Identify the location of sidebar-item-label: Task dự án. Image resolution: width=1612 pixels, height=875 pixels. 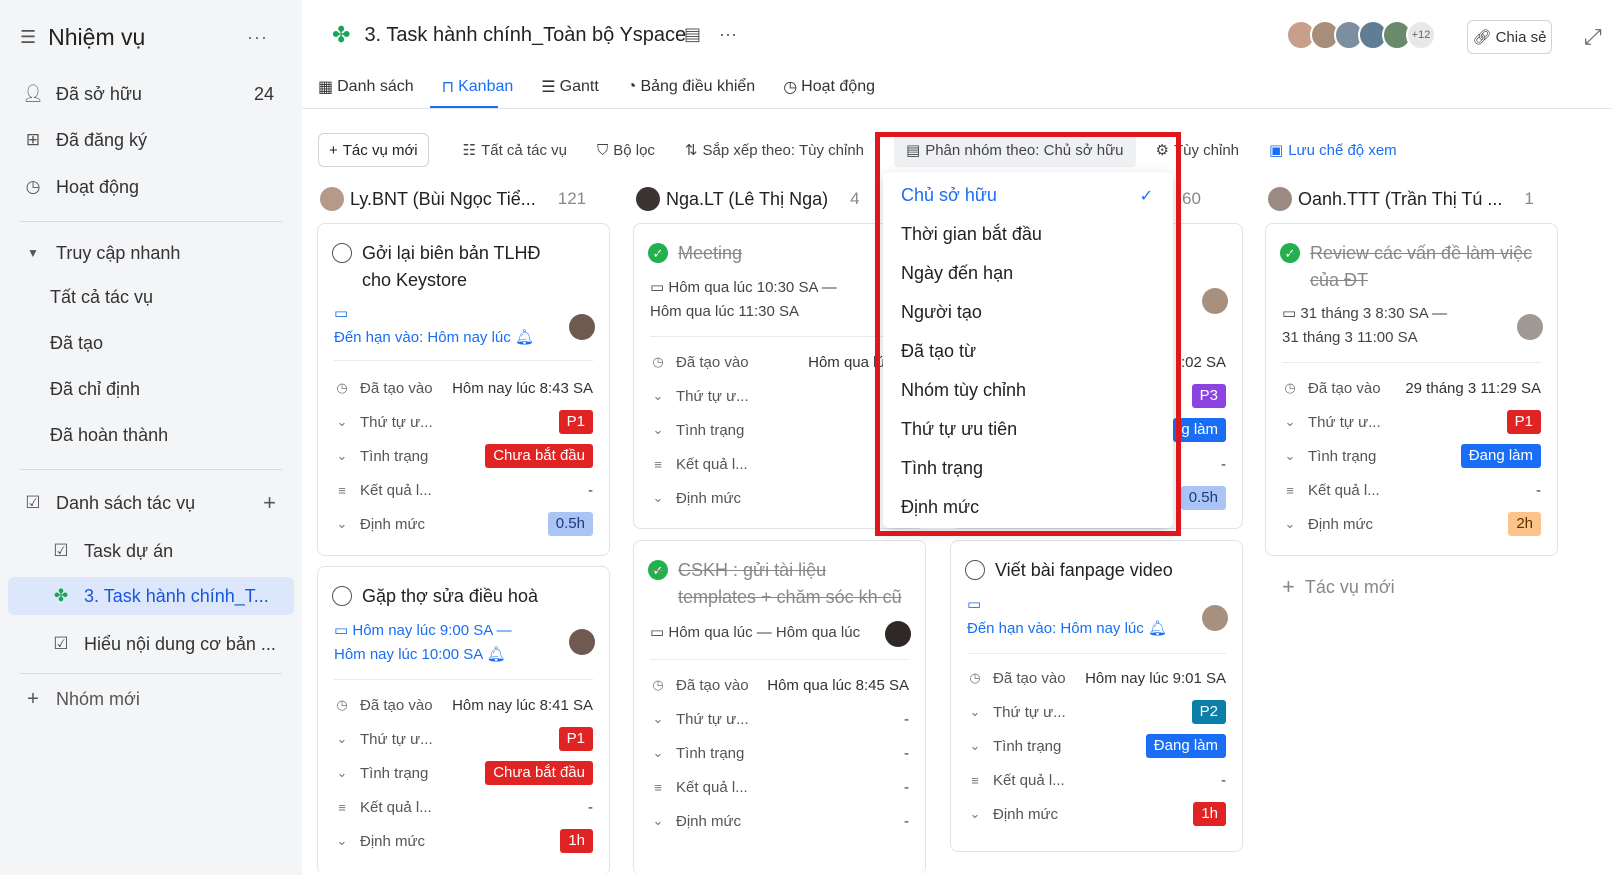
(129, 550).